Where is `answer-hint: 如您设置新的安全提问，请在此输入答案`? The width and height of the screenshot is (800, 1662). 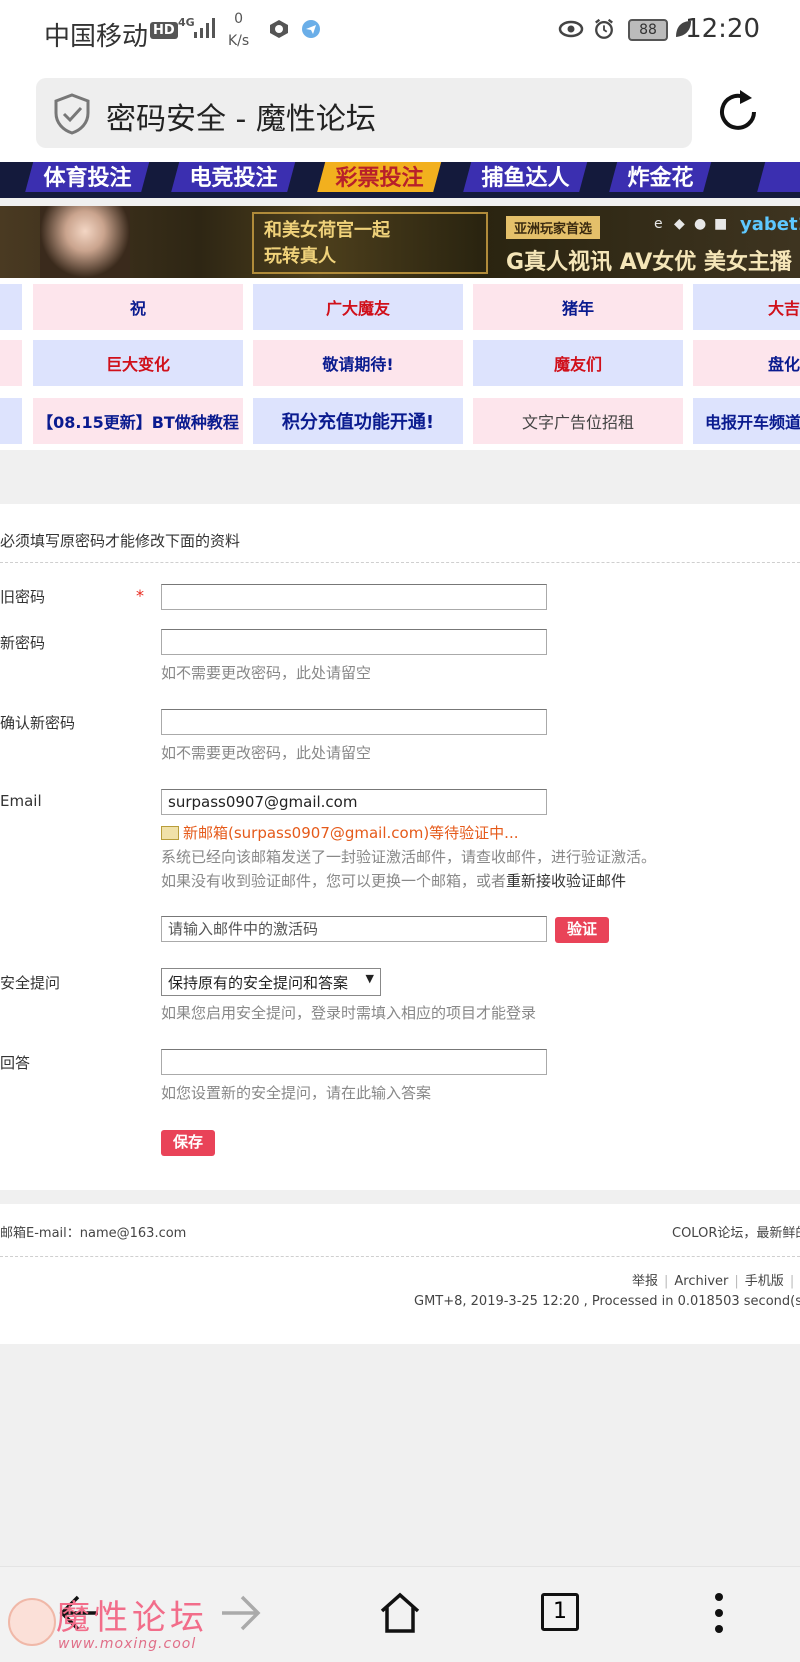
answer-hint: 如您设置新的安全提问，请在此输入答案 is located at coordinates (296, 1093).